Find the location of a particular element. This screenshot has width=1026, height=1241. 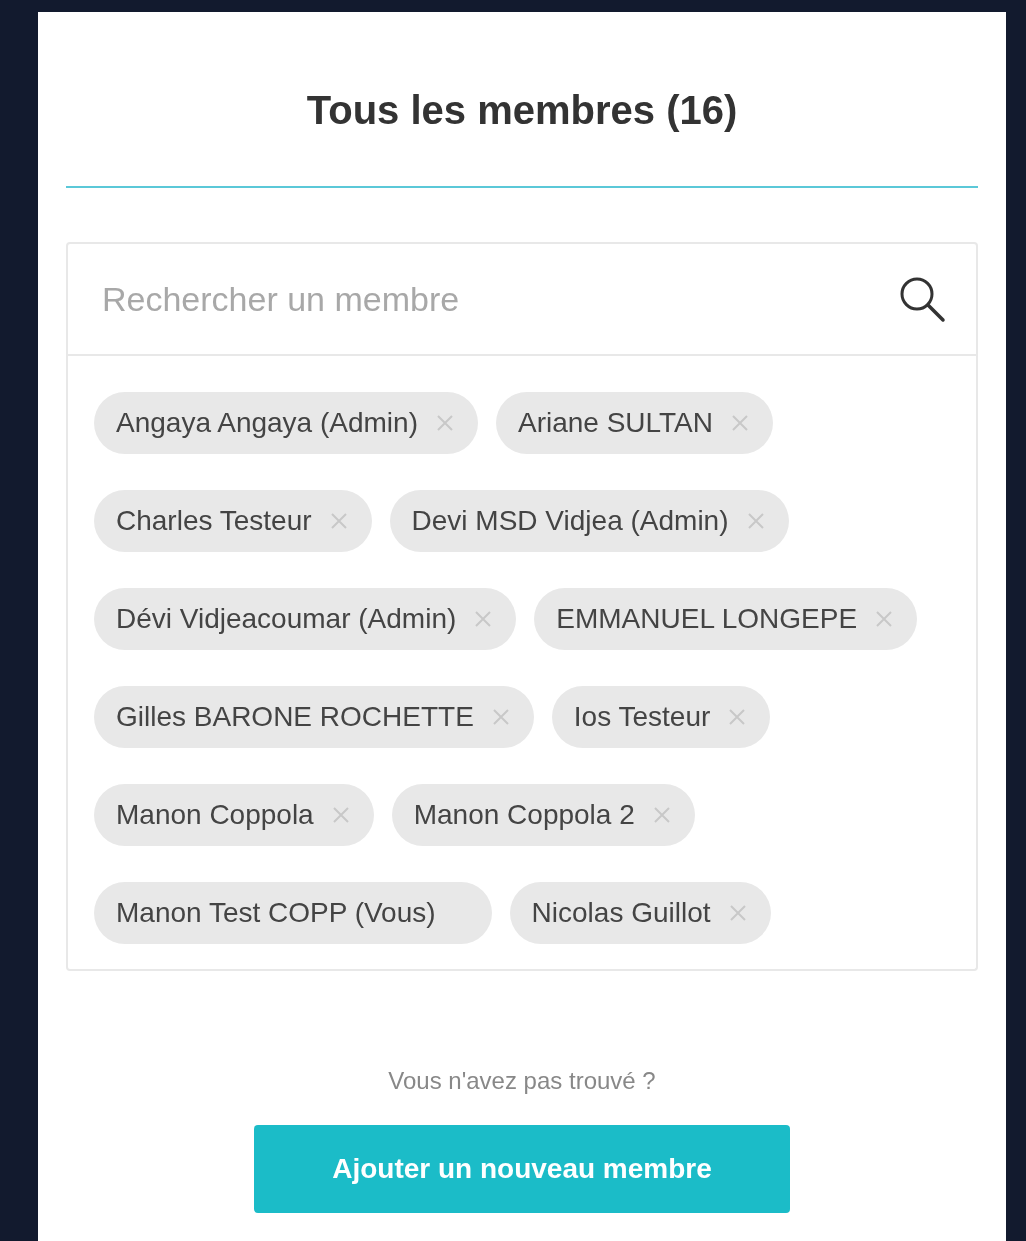

search-field: Rechercher un membre is located at coordinates (522, 299).